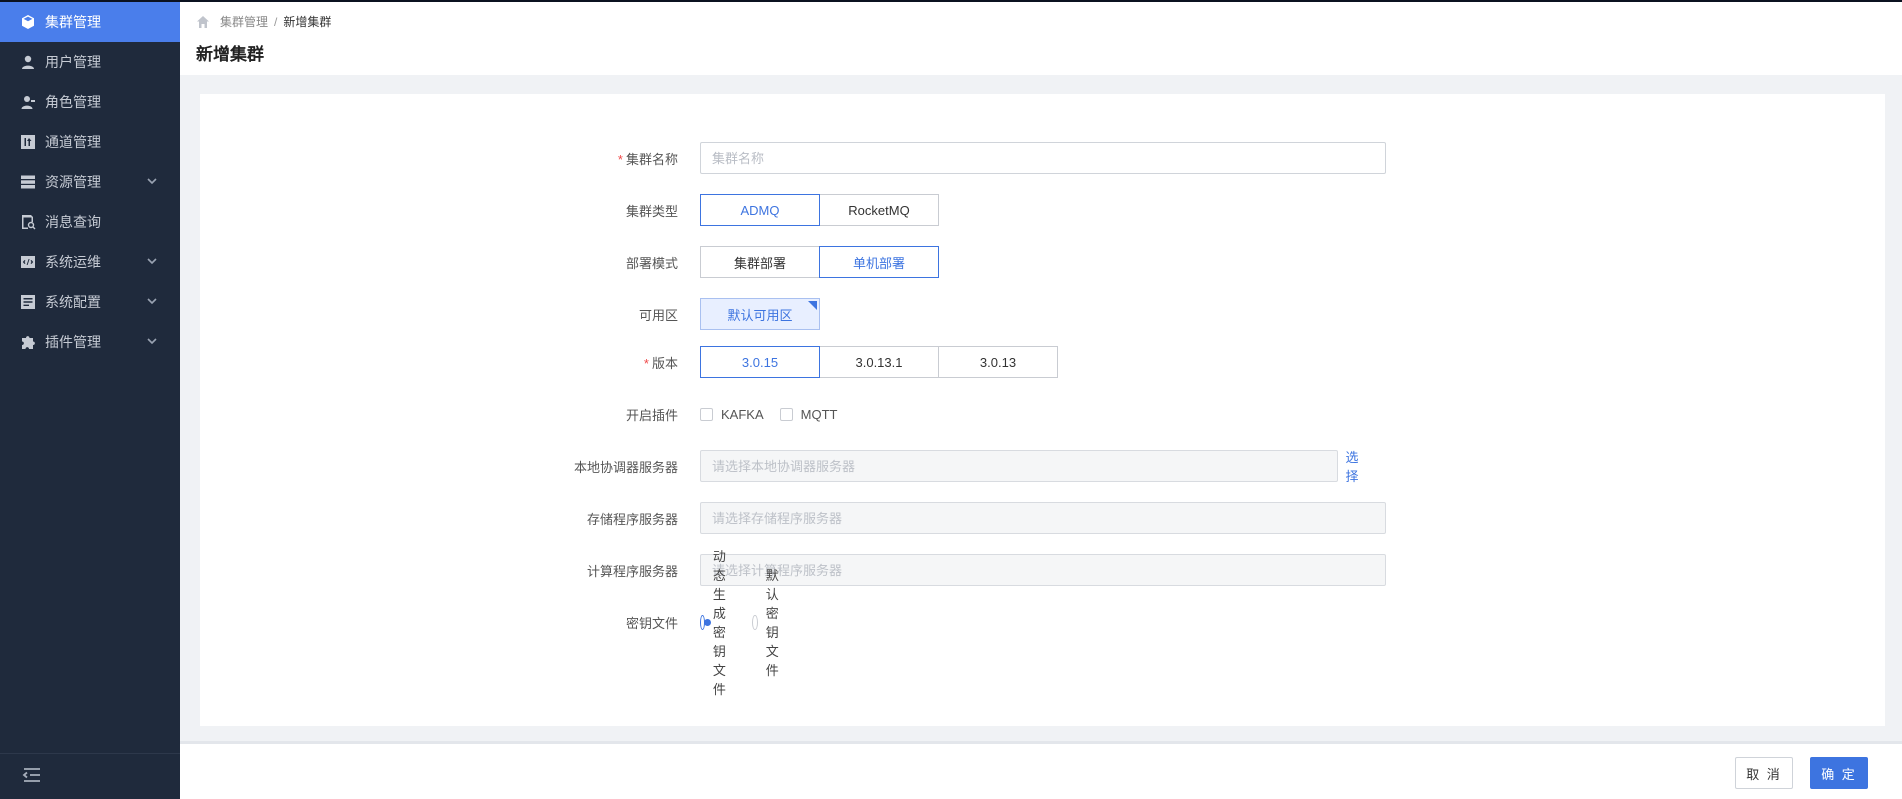 This screenshot has width=1902, height=799. Describe the element at coordinates (73, 262) in the screenshot. I see `sidebar-item-label: 系统运维` at that location.